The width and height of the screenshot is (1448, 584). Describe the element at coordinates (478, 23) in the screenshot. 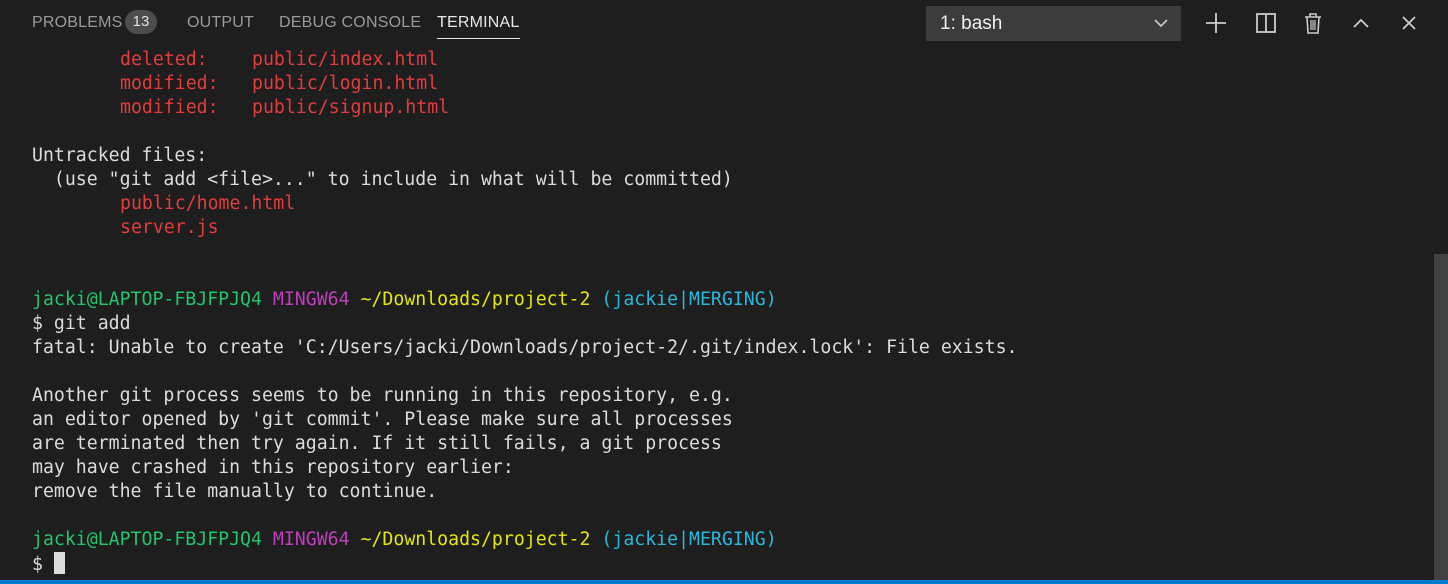

I see `tab-terminal: TERMINAL` at that location.